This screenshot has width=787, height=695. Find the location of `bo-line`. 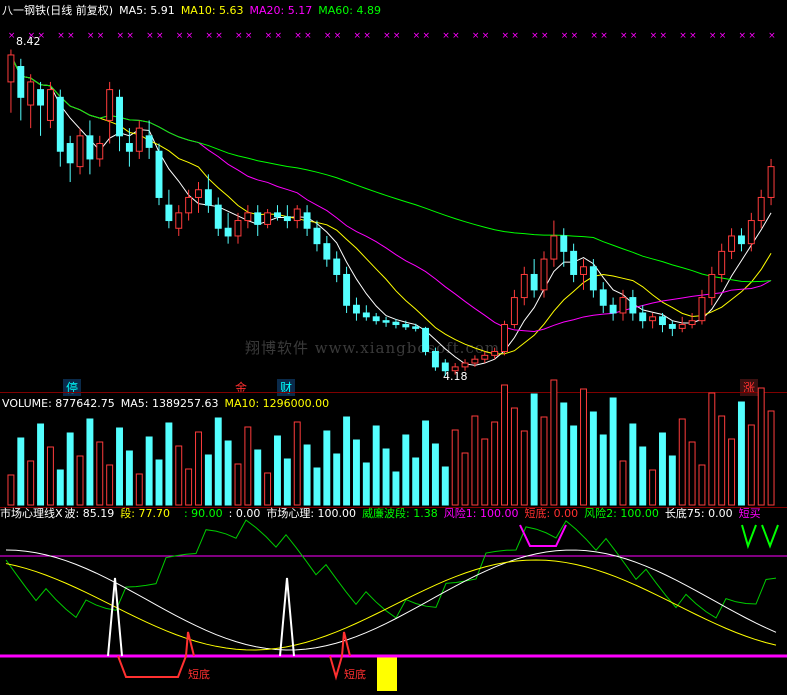

bo-line is located at coordinates (391, 600).